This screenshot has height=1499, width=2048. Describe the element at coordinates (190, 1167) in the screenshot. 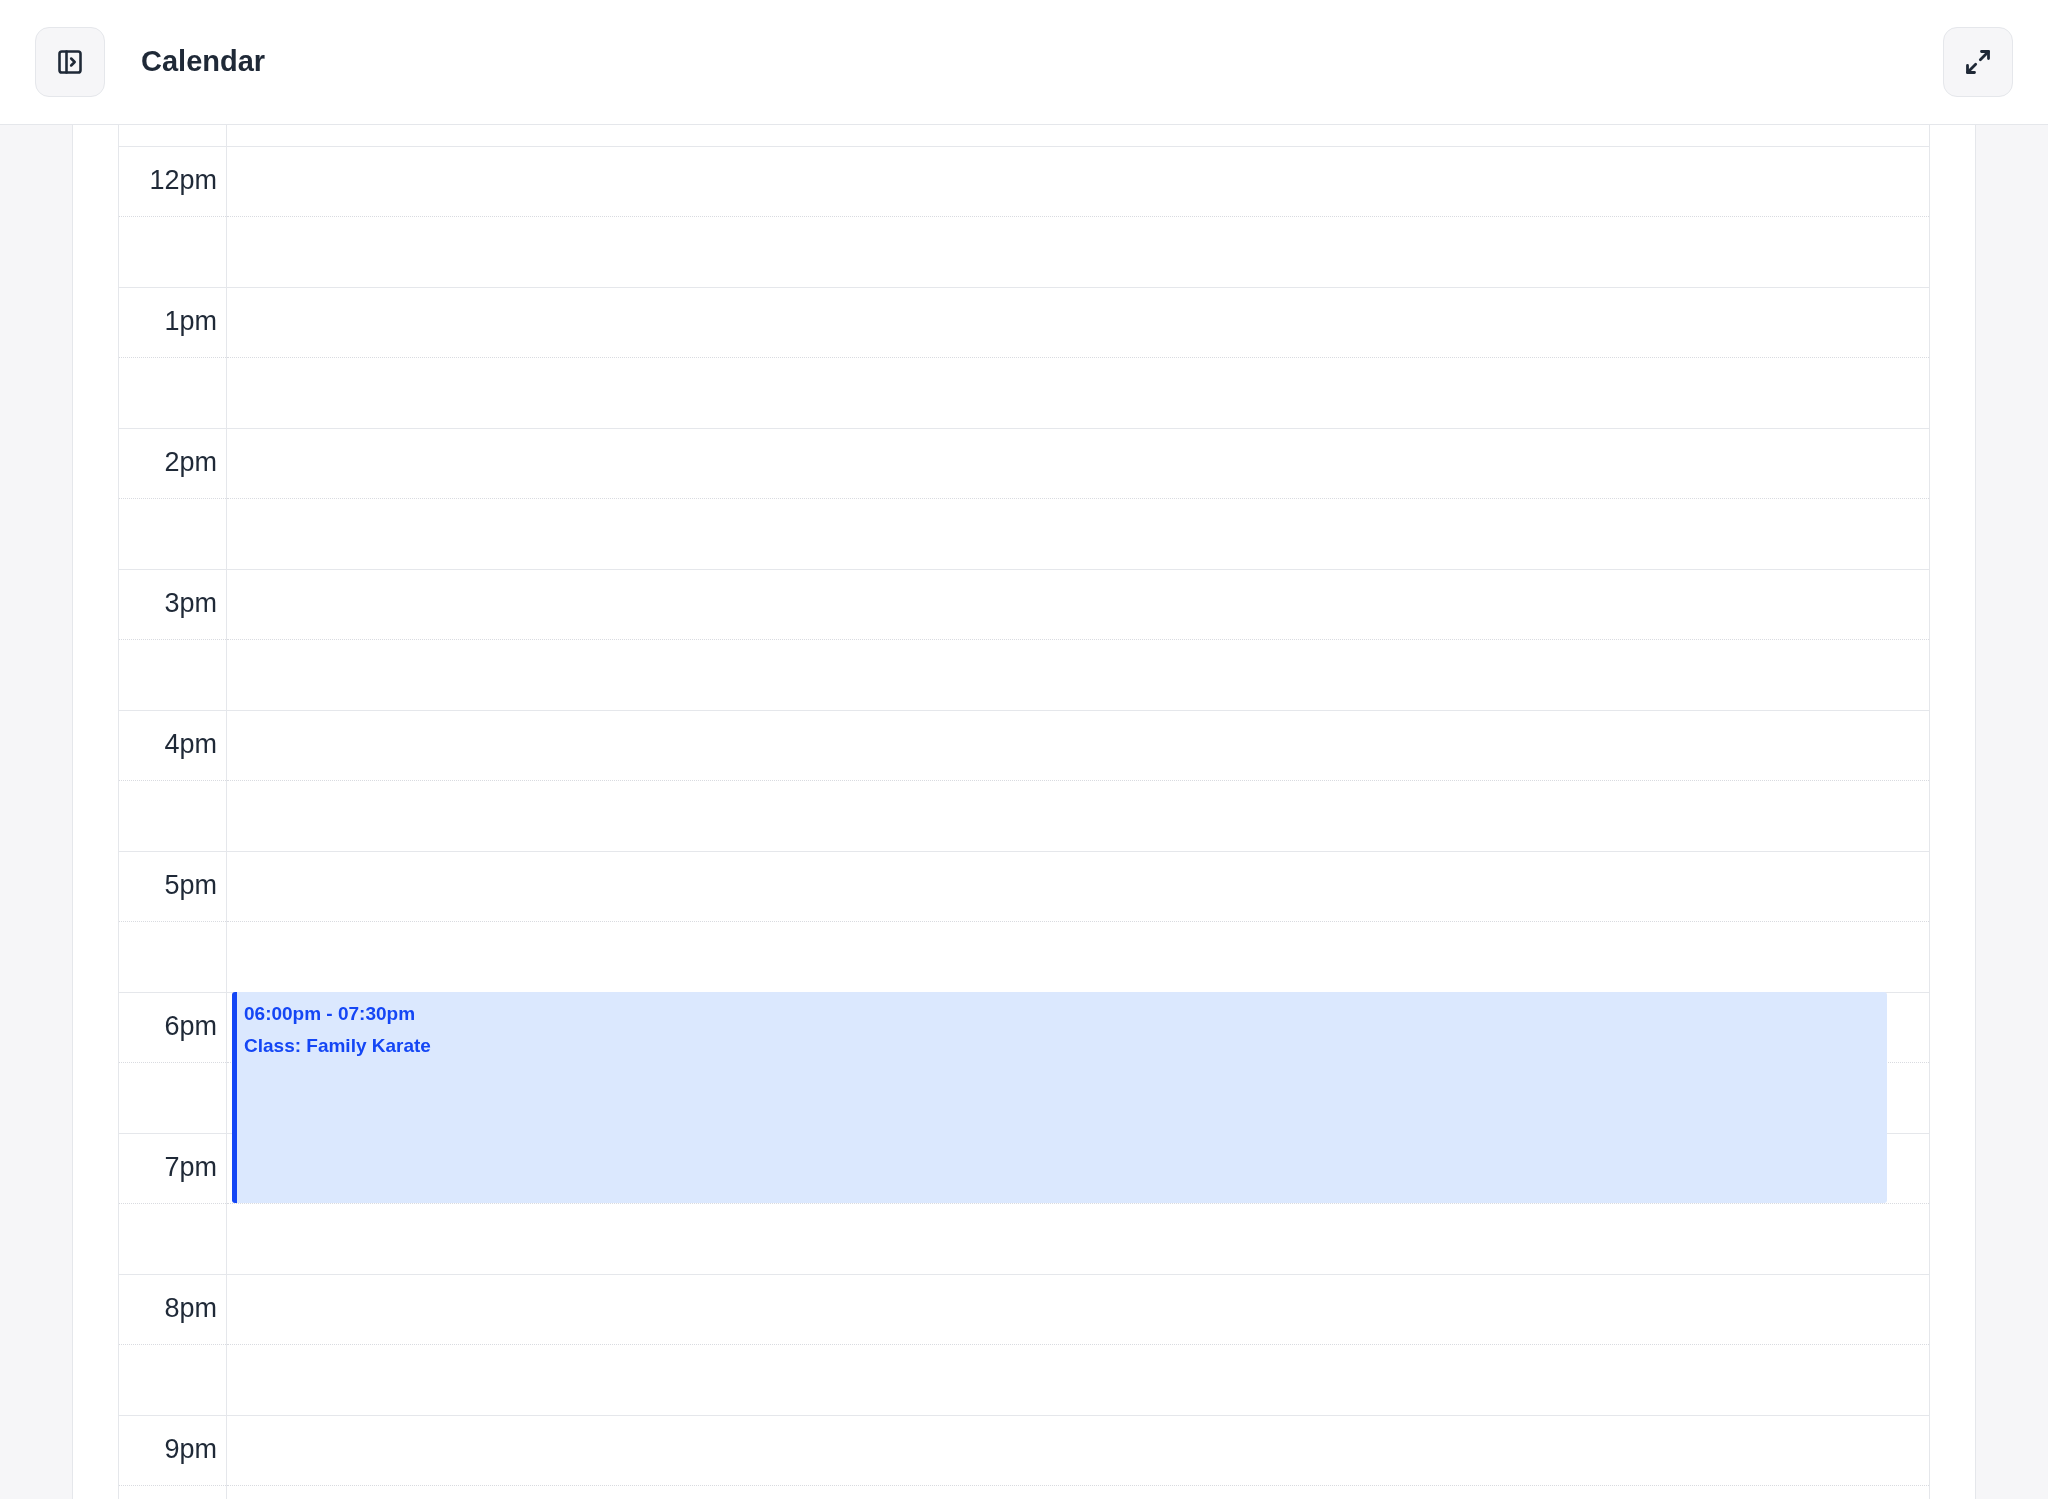

I see `hour-label: 7pm` at that location.